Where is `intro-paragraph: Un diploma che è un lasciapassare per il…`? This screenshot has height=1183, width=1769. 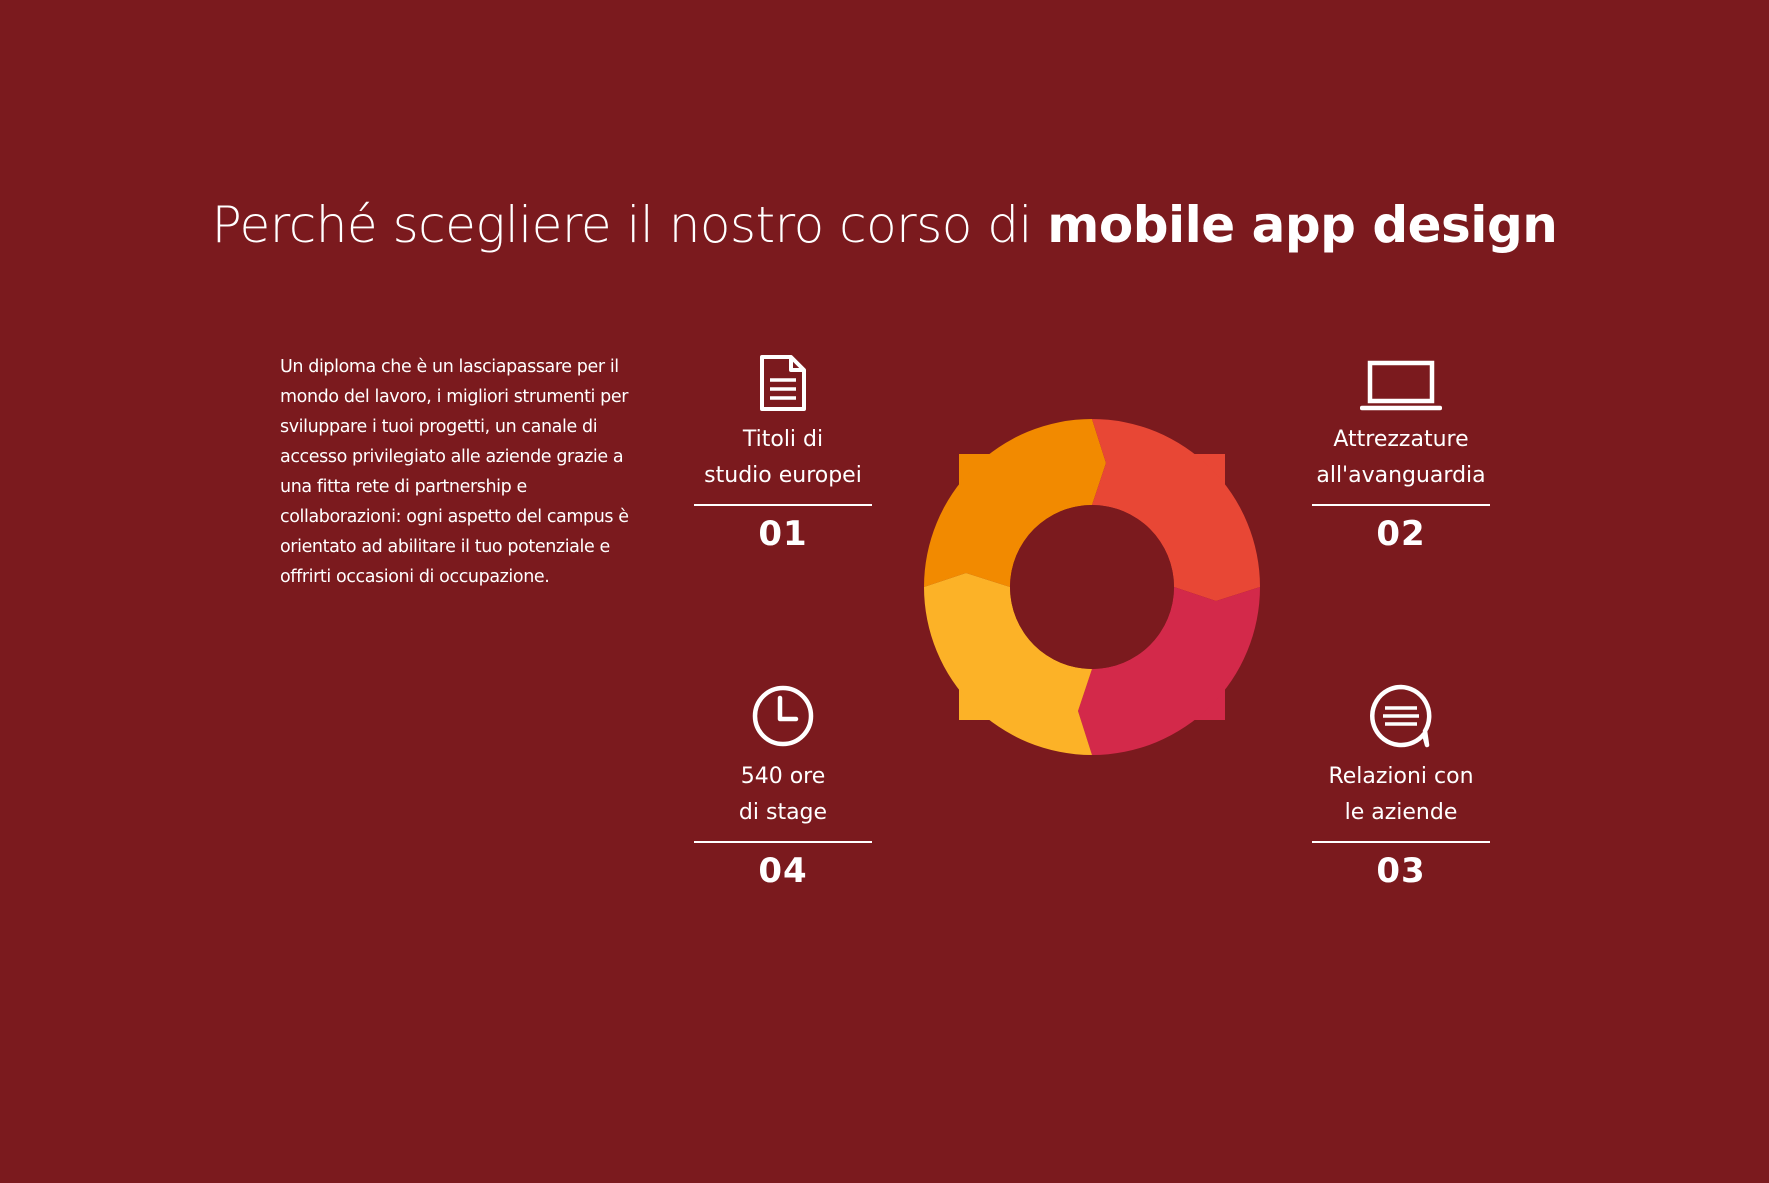
intro-paragraph: Un diploma che è un lasciapassare per il… is located at coordinates (454, 472).